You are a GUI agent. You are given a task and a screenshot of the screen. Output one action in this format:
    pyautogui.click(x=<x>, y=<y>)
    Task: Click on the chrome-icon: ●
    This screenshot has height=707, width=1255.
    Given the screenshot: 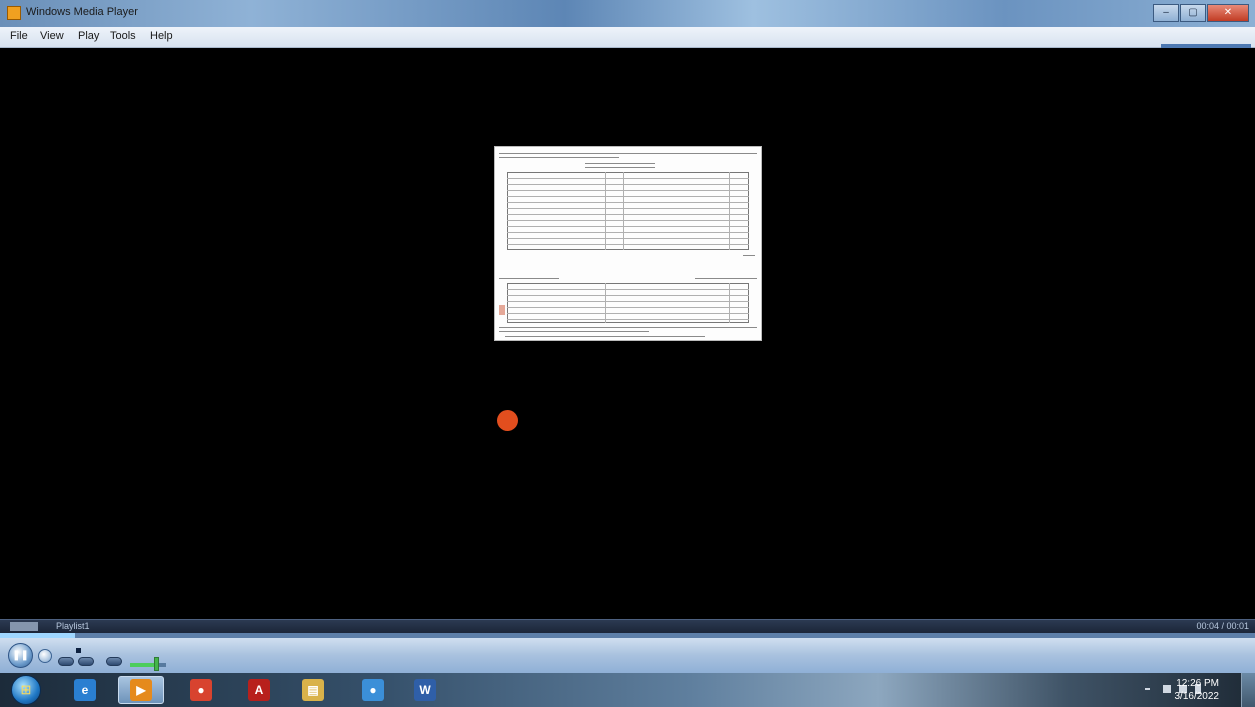 What is the action you would take?
    pyautogui.click(x=201, y=690)
    